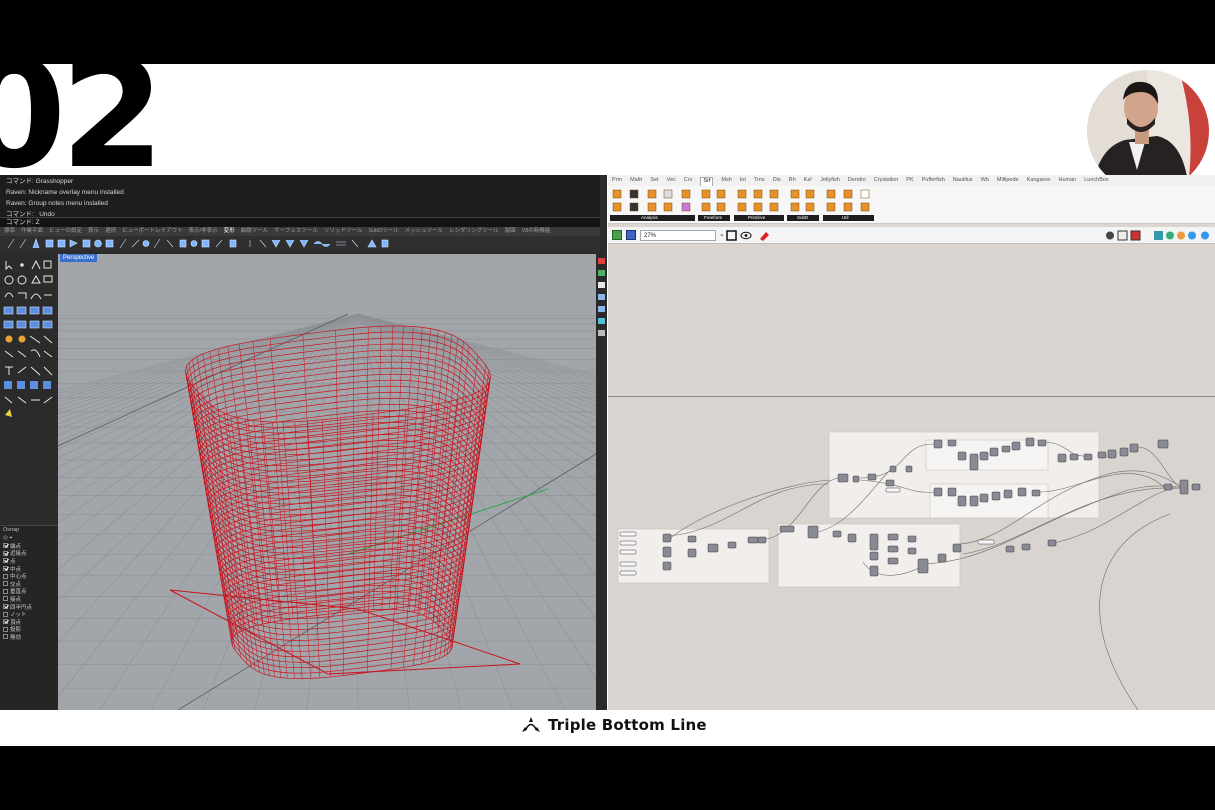 Image resolution: width=1215 pixels, height=810 pixels. What do you see at coordinates (617, 235) in the screenshot?
I see `open-file-icon` at bounding box center [617, 235].